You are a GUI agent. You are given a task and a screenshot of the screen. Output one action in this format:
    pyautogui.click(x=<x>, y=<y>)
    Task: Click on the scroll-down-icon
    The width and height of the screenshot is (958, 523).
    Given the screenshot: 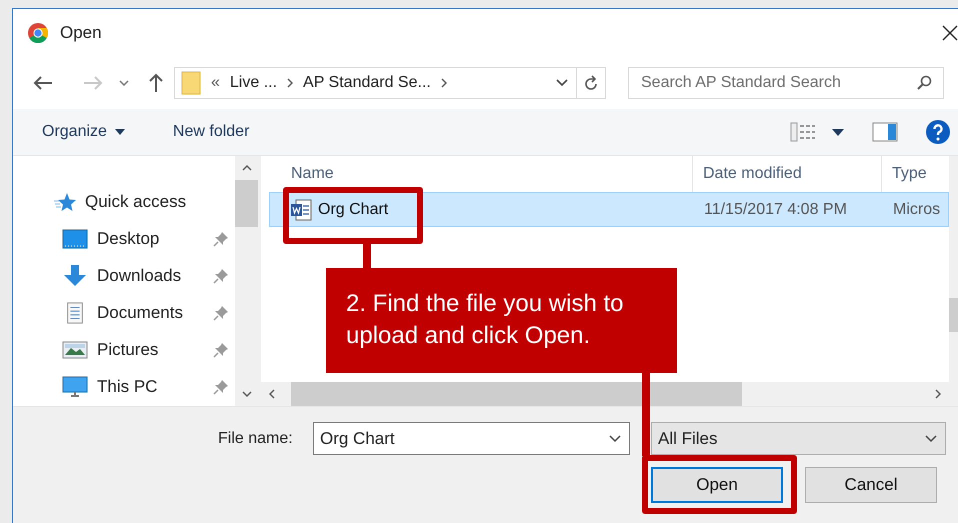 What is the action you would take?
    pyautogui.click(x=247, y=394)
    